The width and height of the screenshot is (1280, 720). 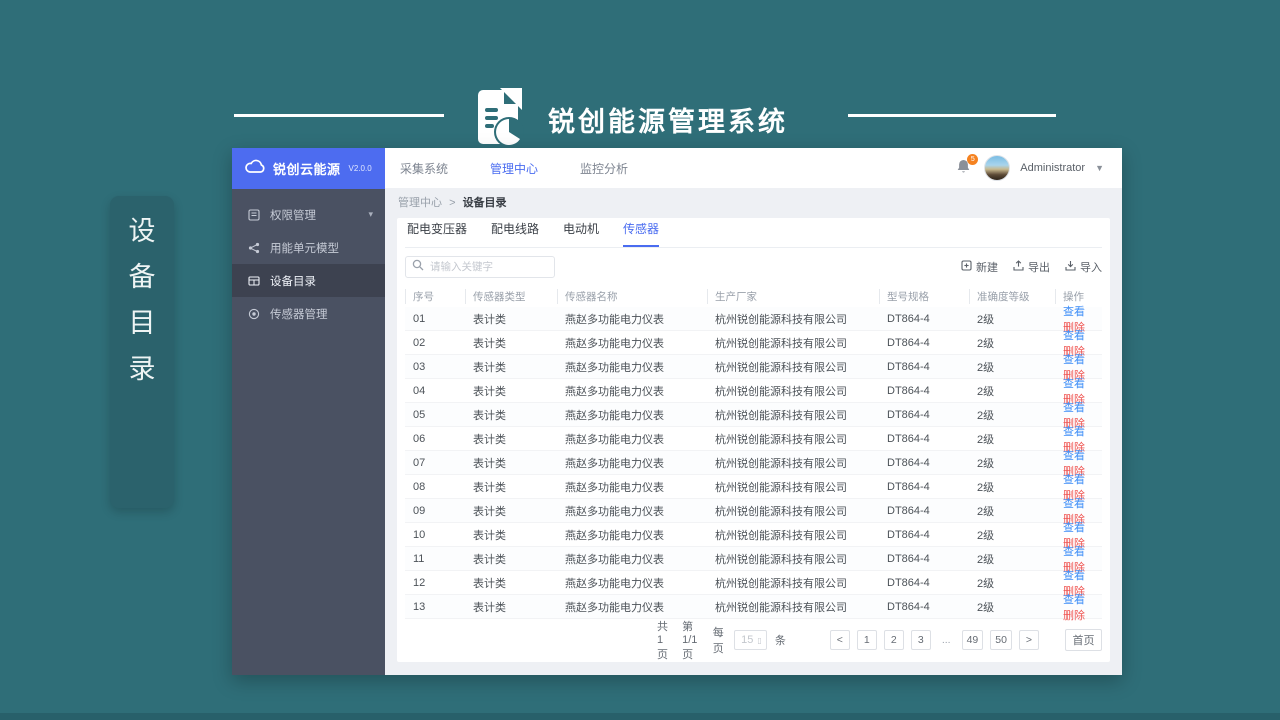 I want to click on tab-distribution-line: 配电线路, so click(x=515, y=233).